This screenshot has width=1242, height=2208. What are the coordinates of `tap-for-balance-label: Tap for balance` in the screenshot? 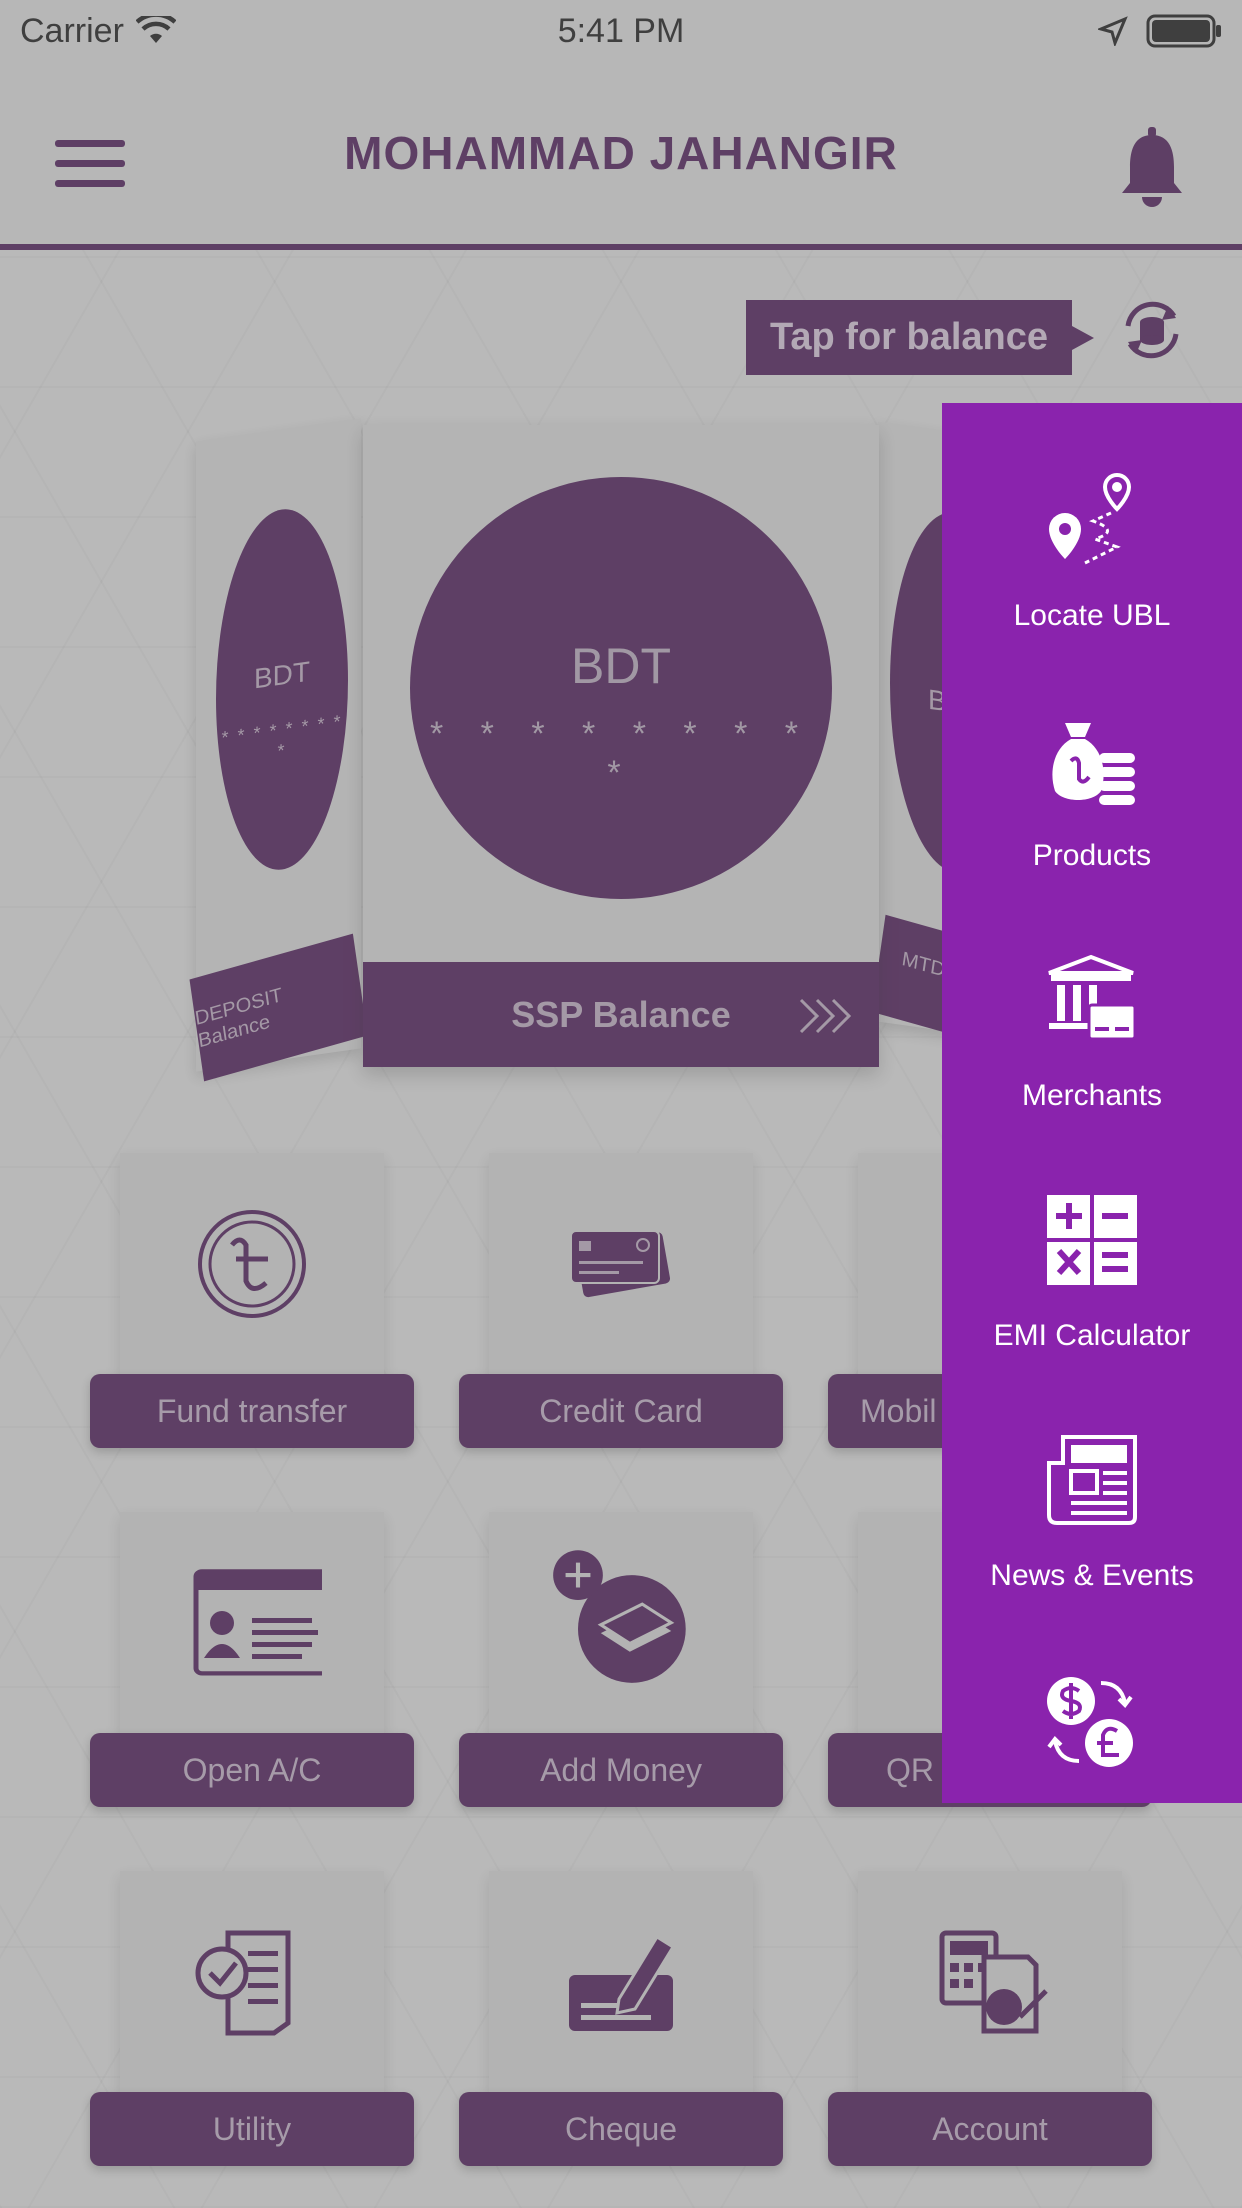 It's located at (909, 337).